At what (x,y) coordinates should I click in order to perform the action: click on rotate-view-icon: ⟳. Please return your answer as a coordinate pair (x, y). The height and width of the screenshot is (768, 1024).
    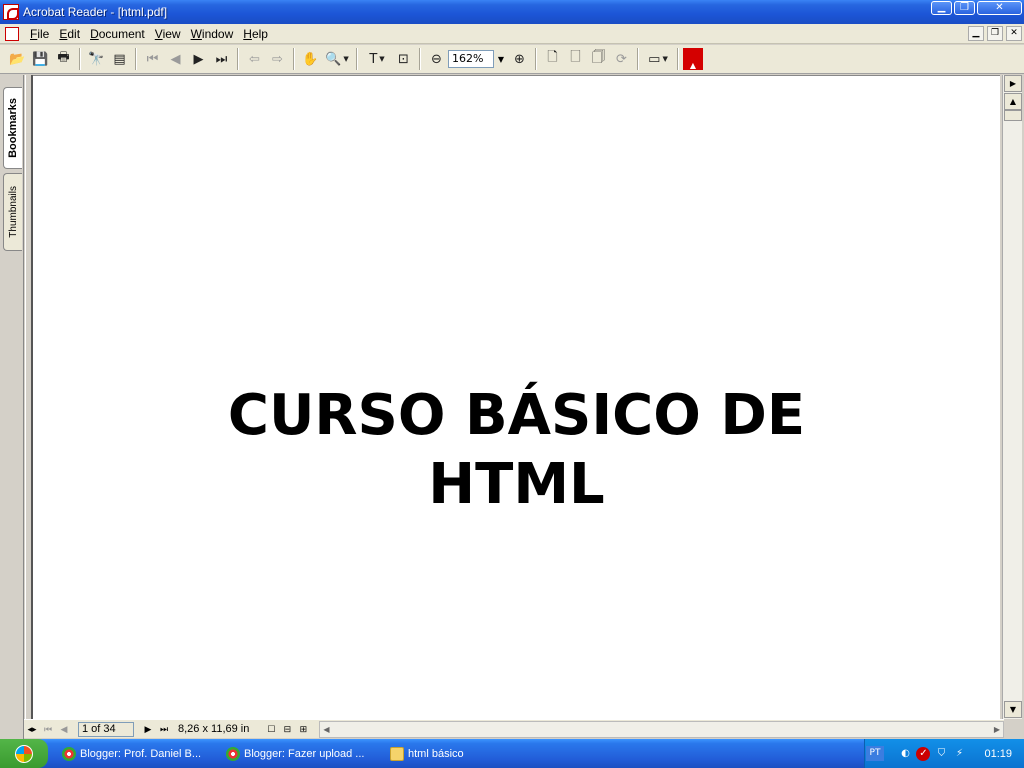
    Looking at the image, I should click on (621, 59).